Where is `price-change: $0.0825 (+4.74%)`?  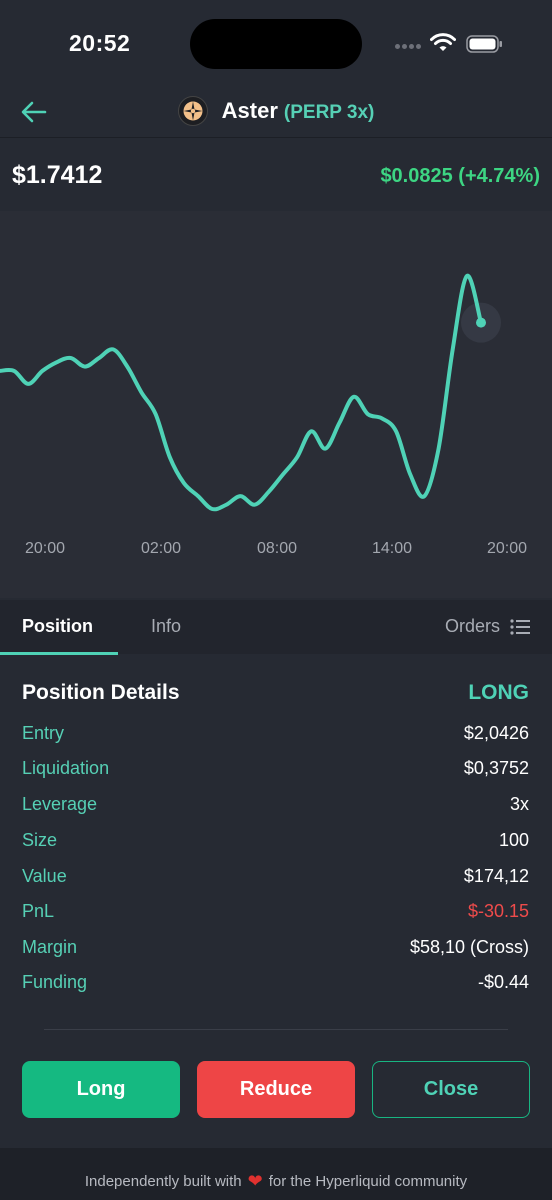
price-change: $0.0825 (+4.74%) is located at coordinates (460, 176).